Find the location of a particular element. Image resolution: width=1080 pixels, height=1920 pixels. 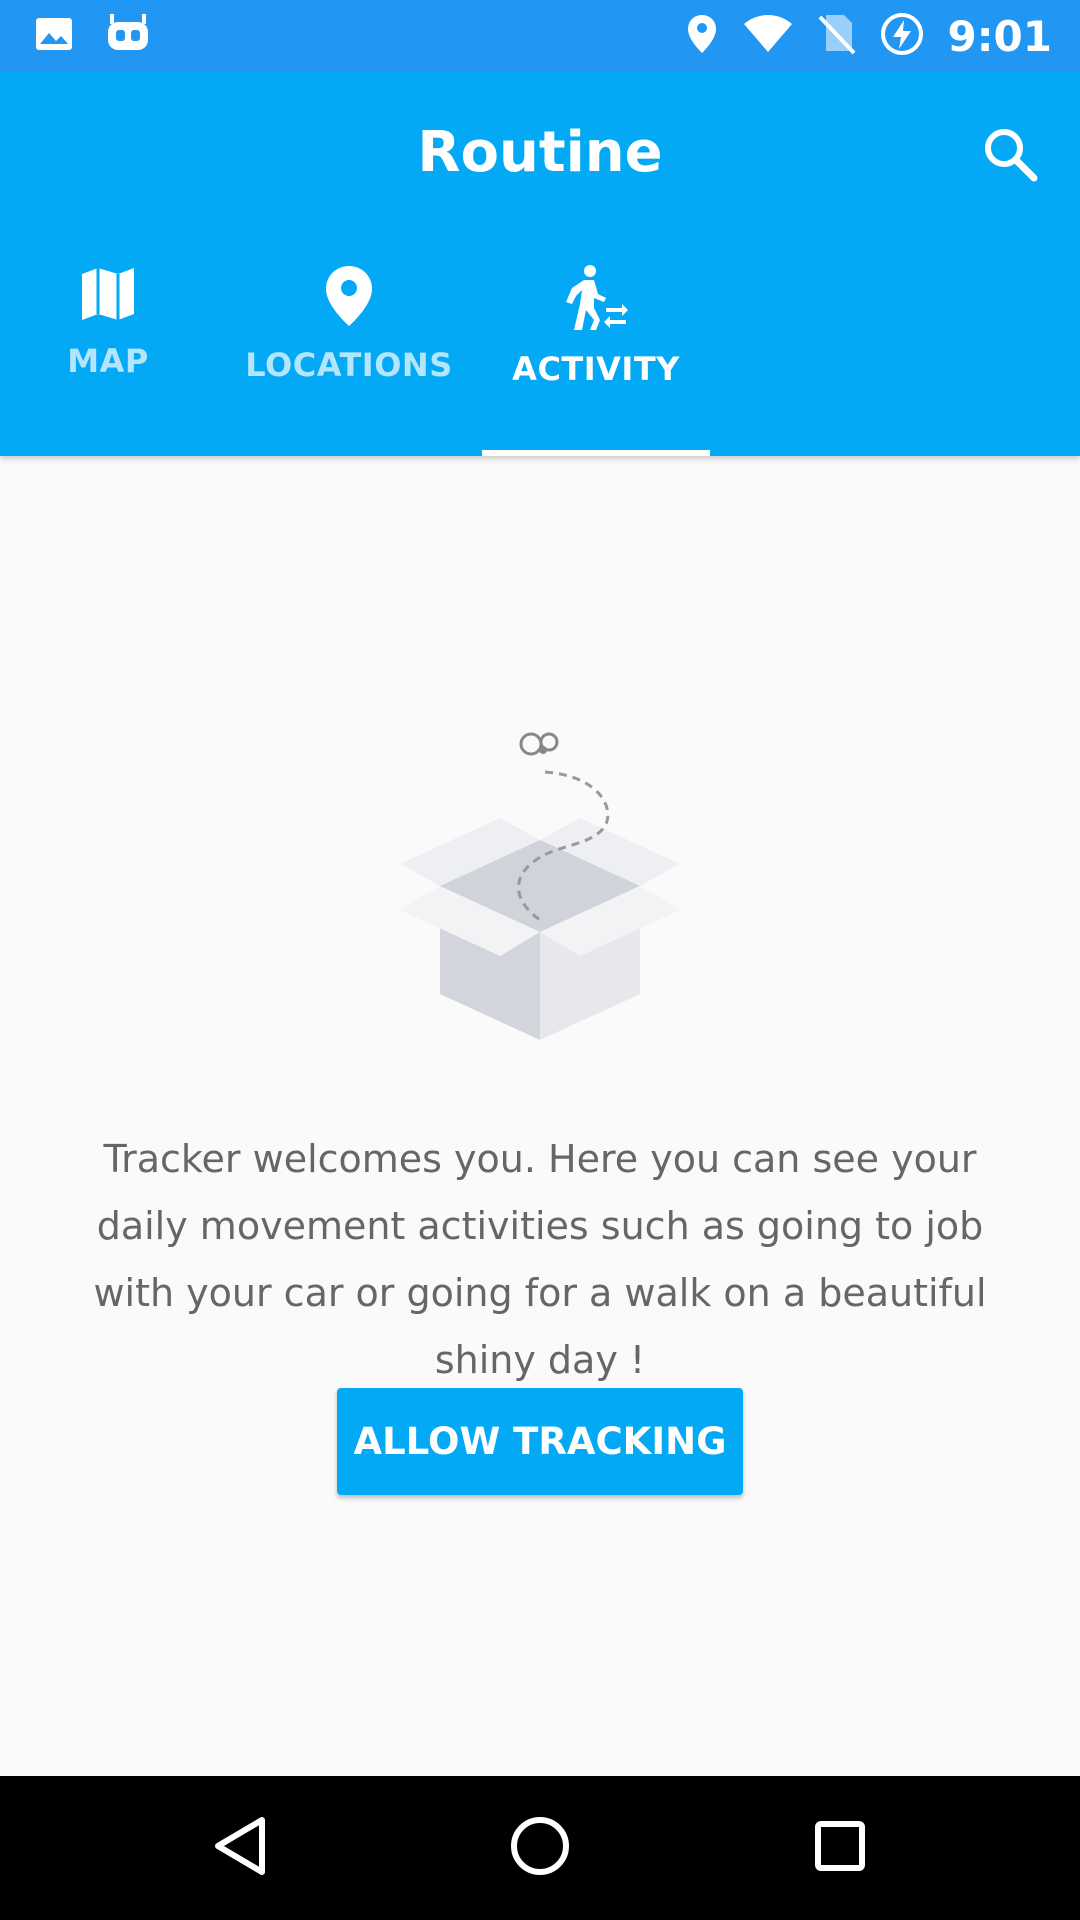

search-icon is located at coordinates (1010, 158).